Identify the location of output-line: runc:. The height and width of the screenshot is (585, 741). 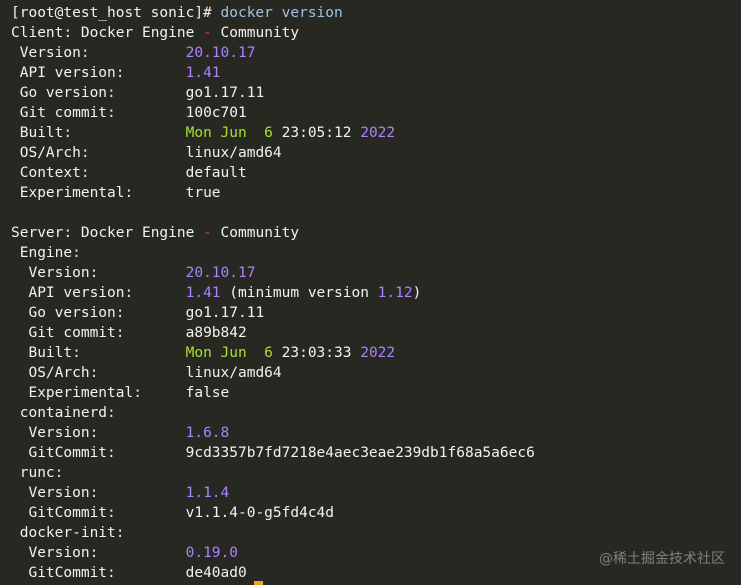
(376, 473).